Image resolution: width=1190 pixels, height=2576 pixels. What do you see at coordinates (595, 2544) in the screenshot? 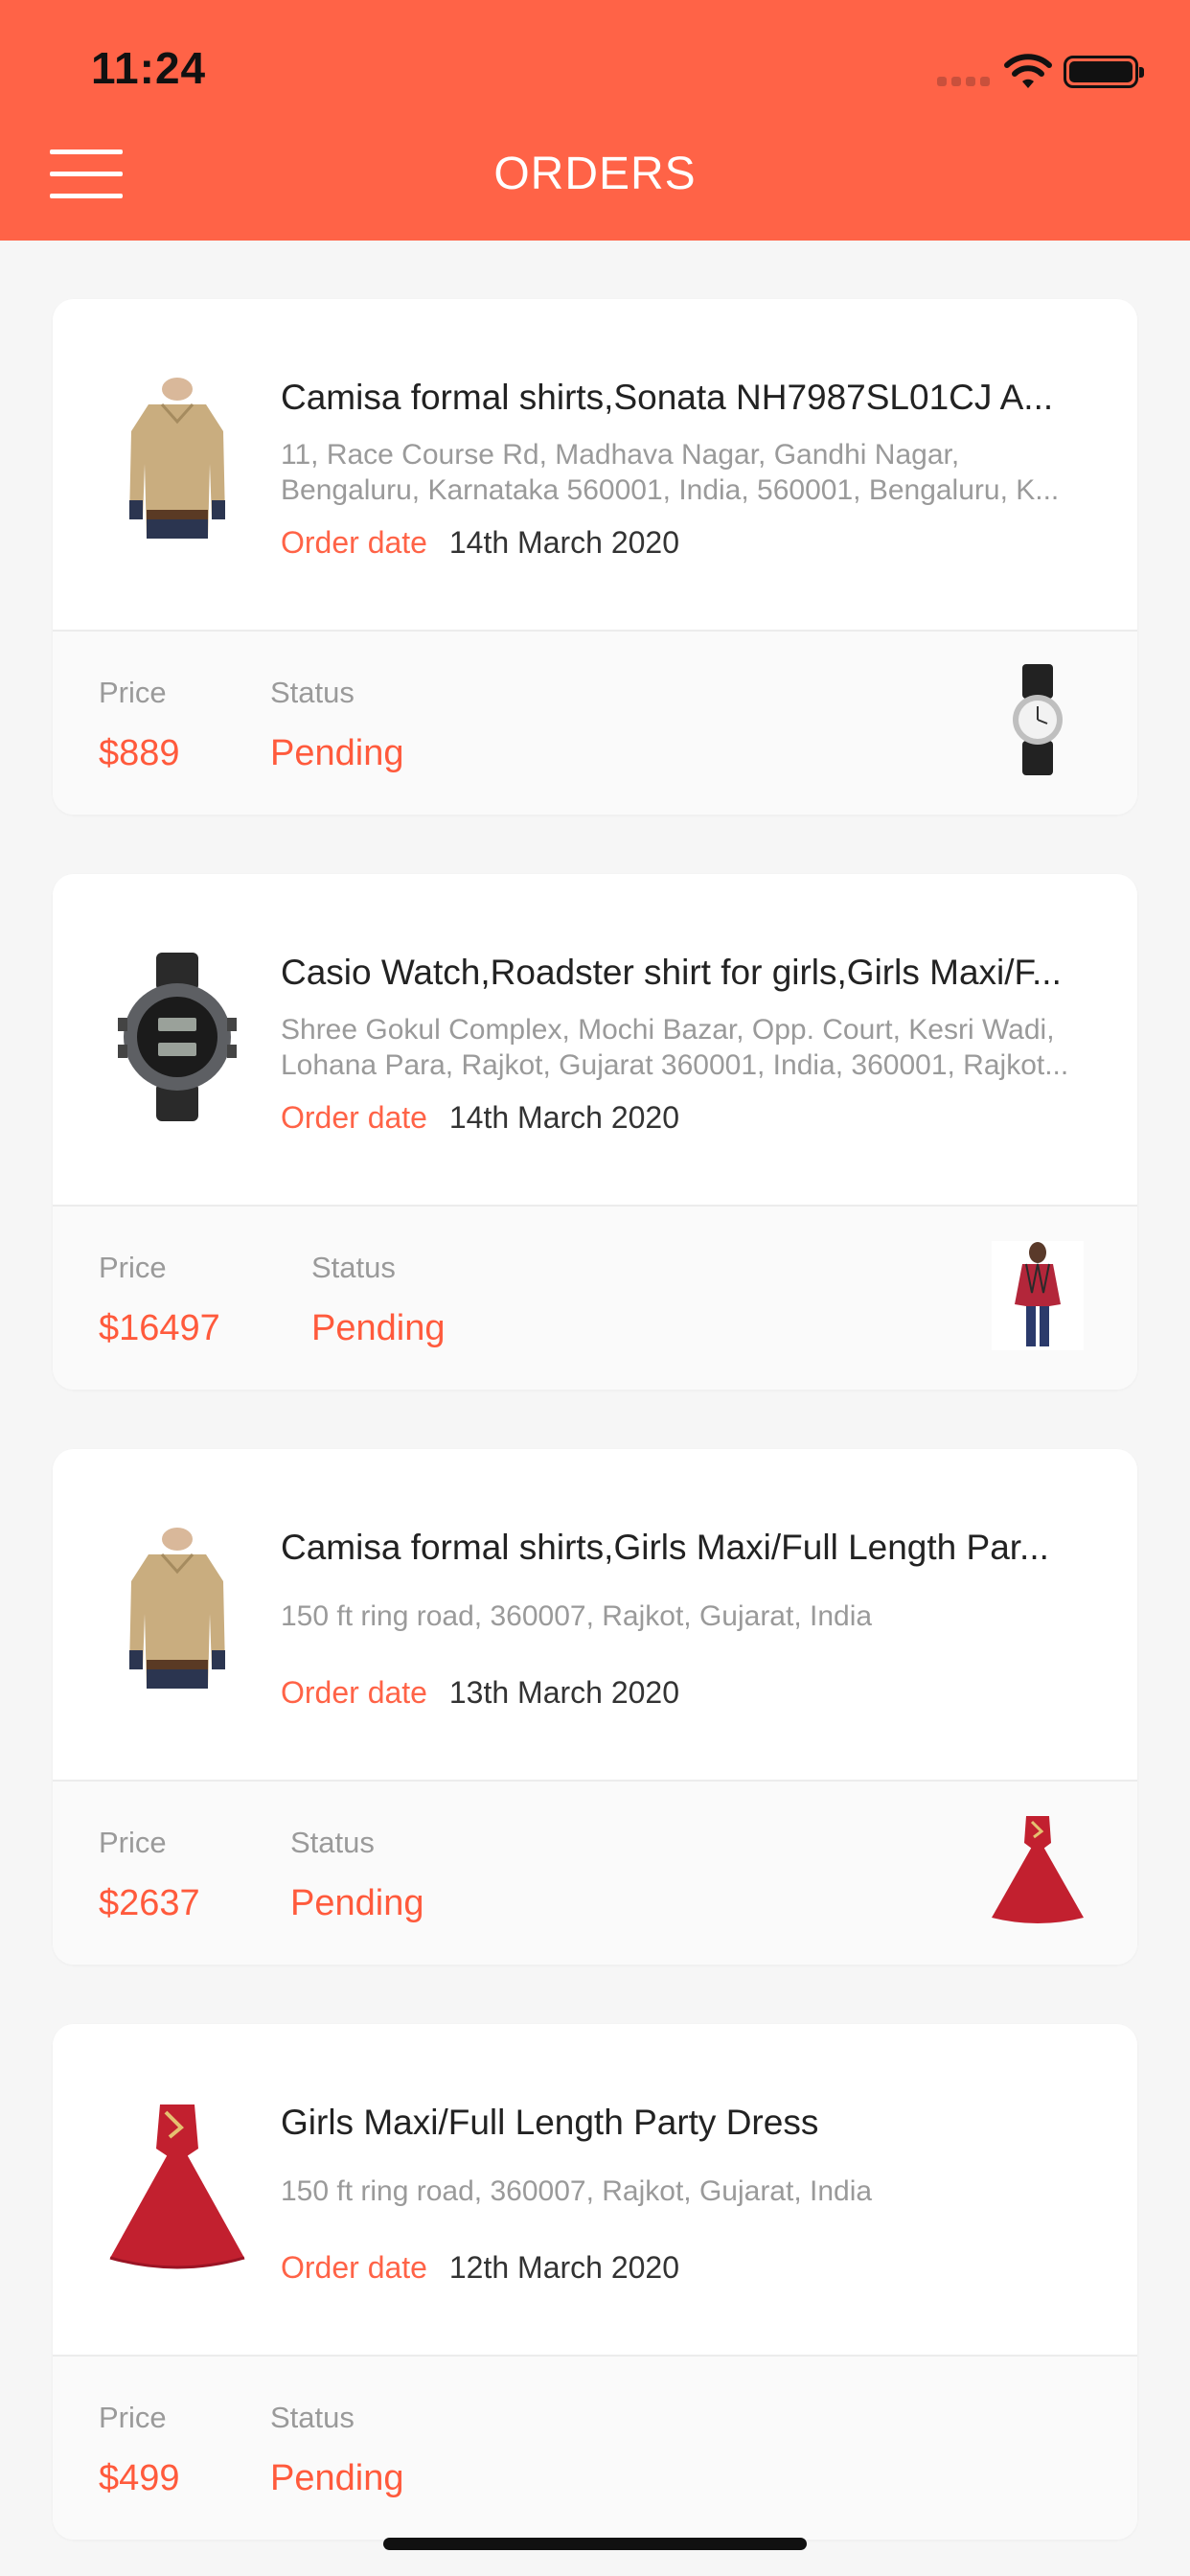
I see `home-indicator` at bounding box center [595, 2544].